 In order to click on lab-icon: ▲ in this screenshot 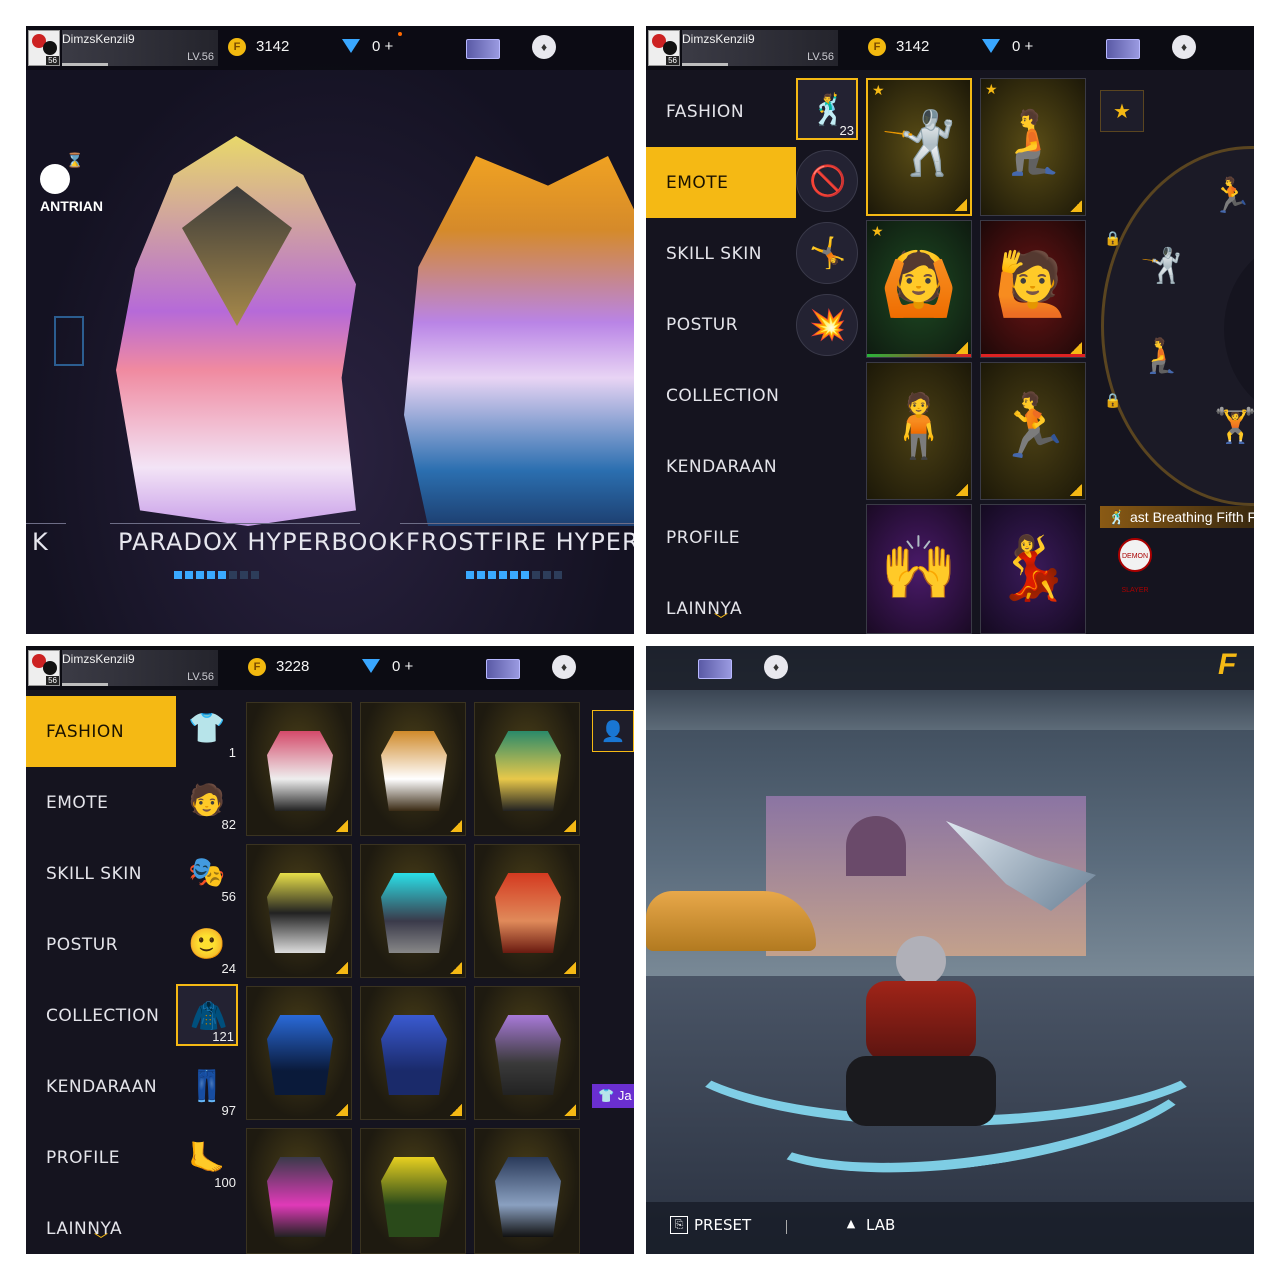, I will do `click(851, 1223)`.